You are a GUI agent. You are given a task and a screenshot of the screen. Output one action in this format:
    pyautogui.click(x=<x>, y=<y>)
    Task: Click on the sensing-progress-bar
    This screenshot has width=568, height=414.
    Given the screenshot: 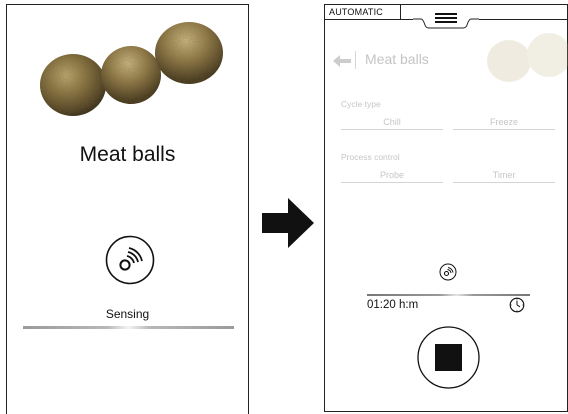 What is the action you would take?
    pyautogui.click(x=128, y=327)
    